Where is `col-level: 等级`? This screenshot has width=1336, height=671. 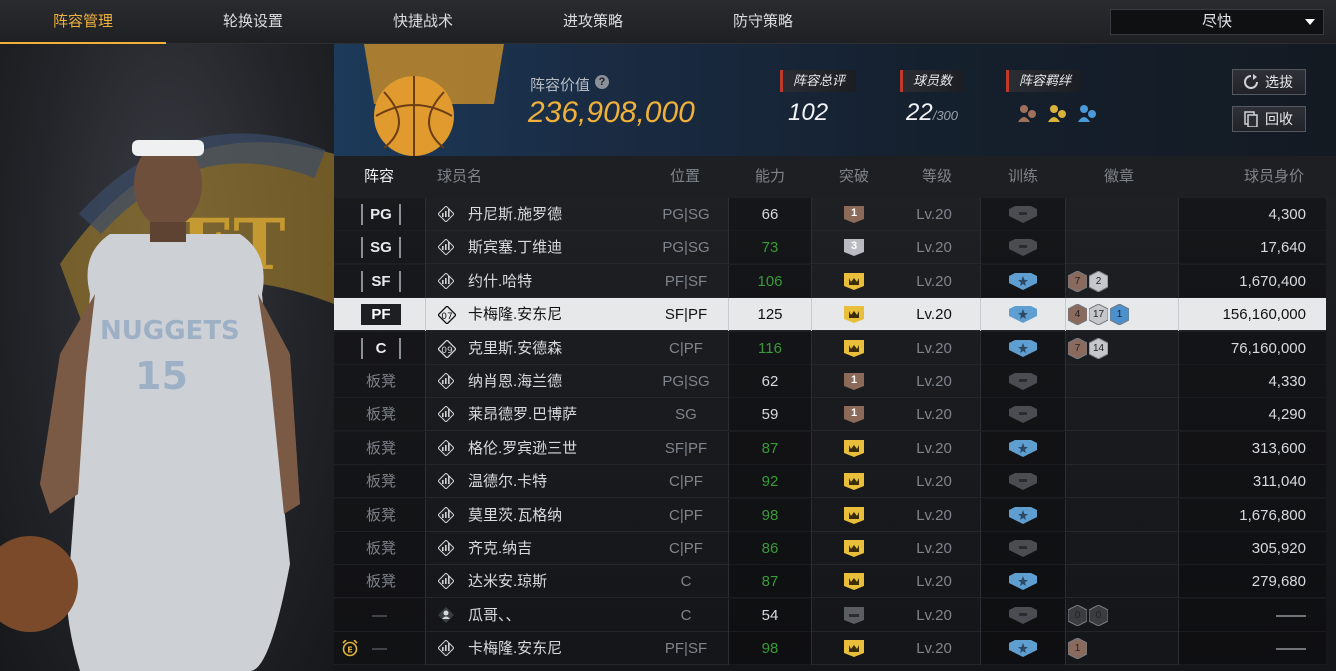
col-level: 等级 is located at coordinates (937, 177).